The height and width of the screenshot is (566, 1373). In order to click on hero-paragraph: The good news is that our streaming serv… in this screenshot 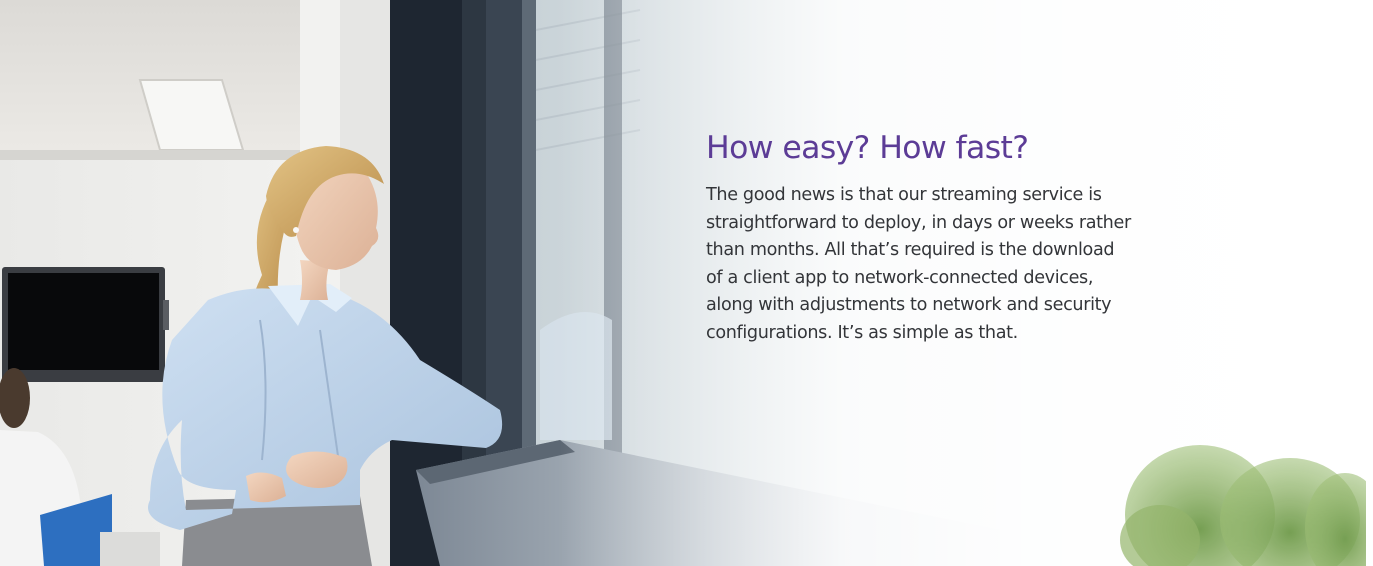, I will do `click(976, 264)`.